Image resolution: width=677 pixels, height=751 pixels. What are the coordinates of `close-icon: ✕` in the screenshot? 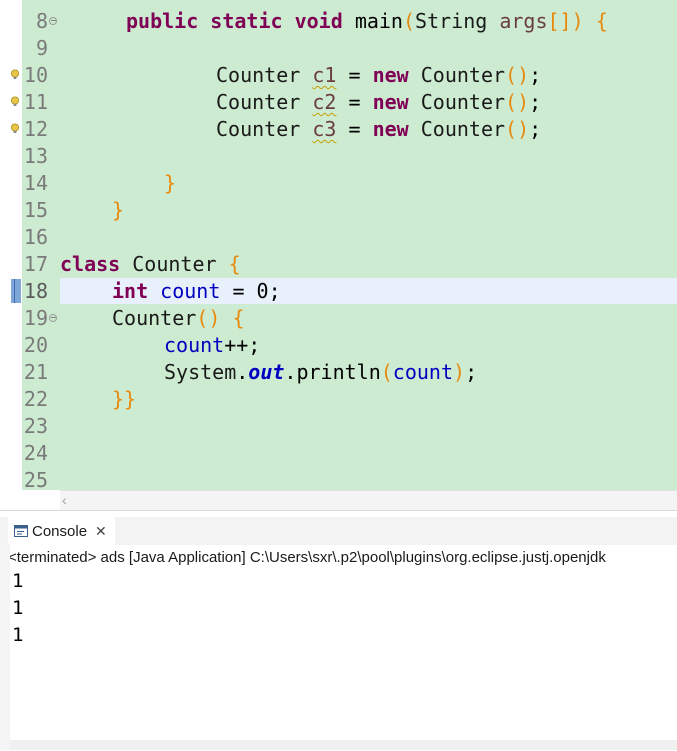 It's located at (101, 531).